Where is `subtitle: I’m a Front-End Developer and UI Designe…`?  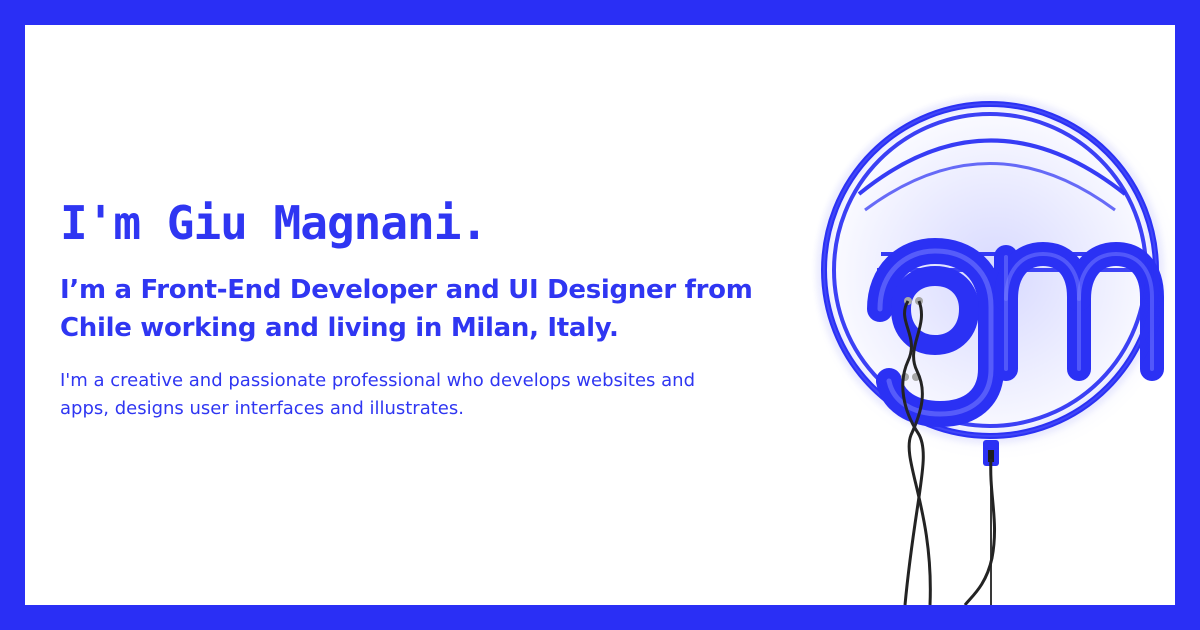
subtitle: I’m a Front-End Developer and UI Designe… is located at coordinates (406, 309).